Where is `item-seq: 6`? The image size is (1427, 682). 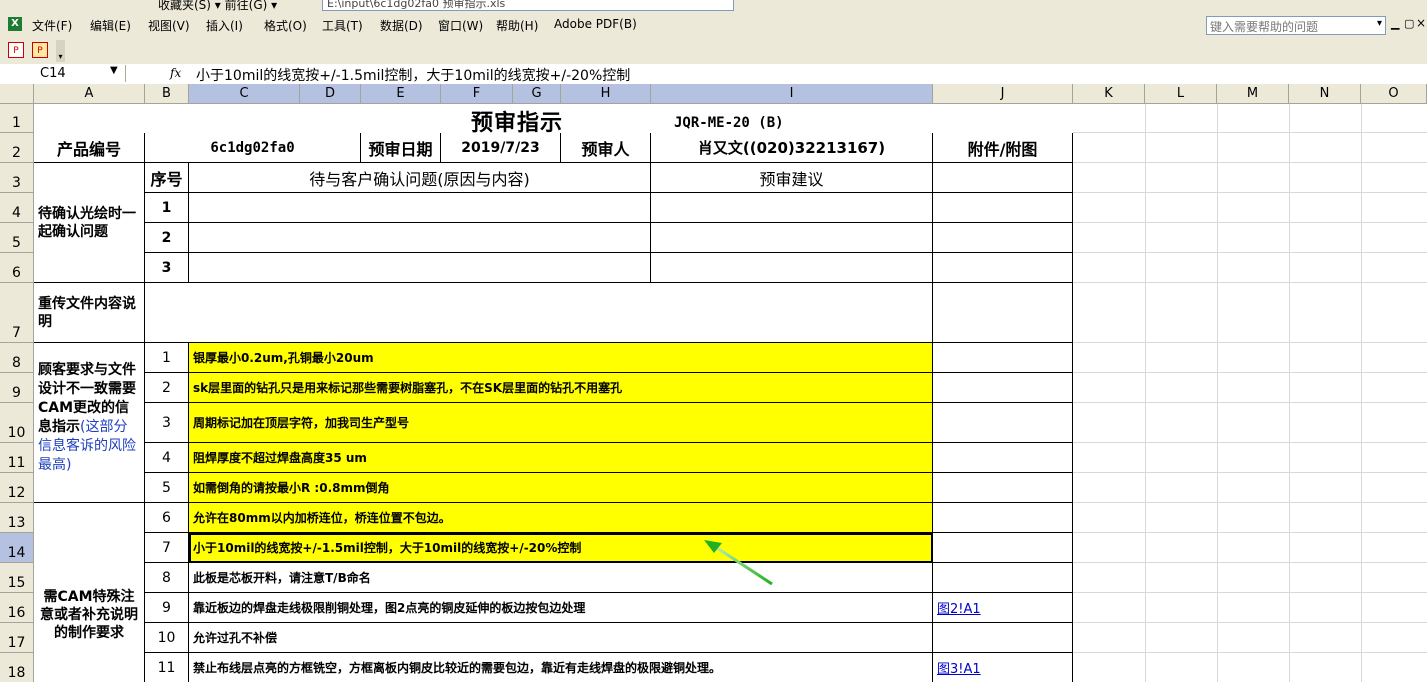
item-seq: 6 is located at coordinates (167, 518).